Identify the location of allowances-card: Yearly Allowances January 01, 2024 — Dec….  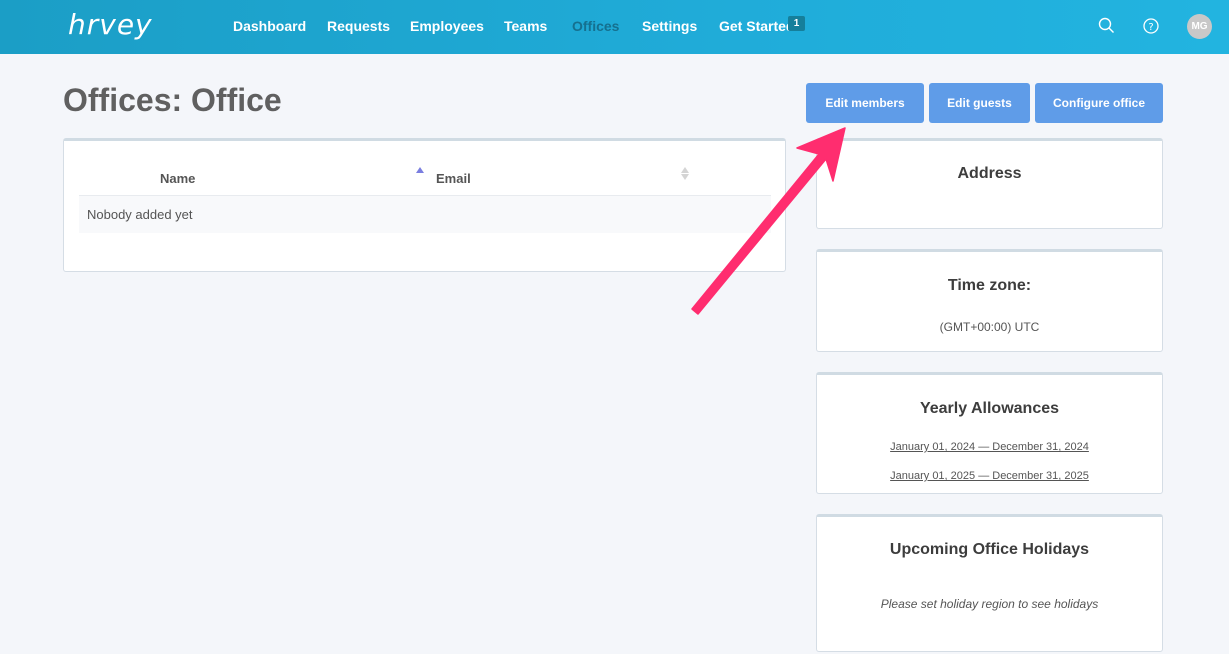
(989, 433).